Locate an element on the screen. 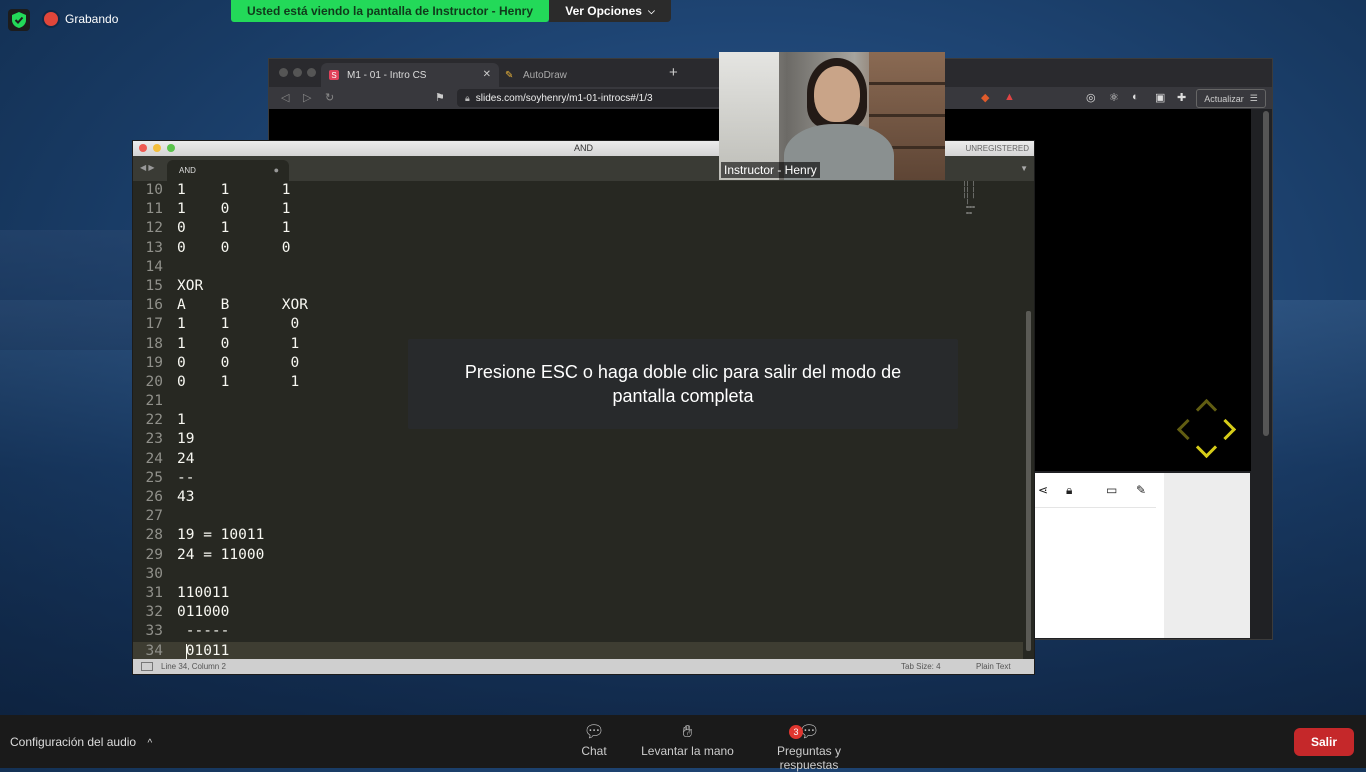 This screenshot has width=1366, height=772. tab-nav-arrows-icon: ◀ ▶ is located at coordinates (147, 167).